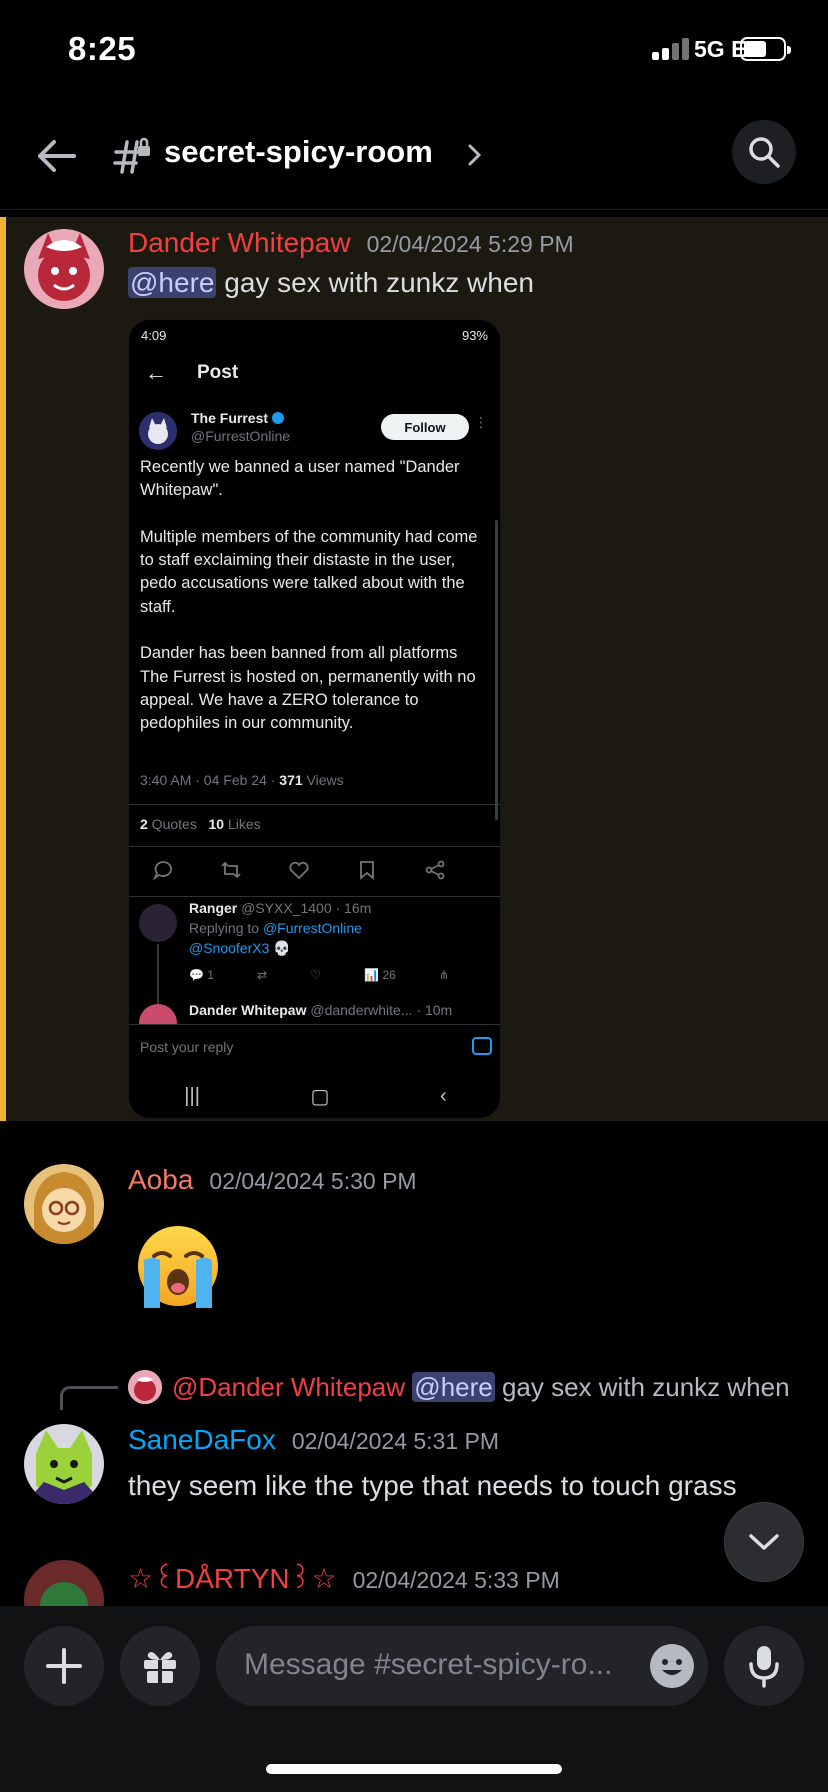 Image resolution: width=828 pixels, height=1792 pixels. Describe the element at coordinates (319, 975) in the screenshot. I see `embed-reply-actions: 💬 1 ⇄ ♡ 📊 26 ⋔` at that location.